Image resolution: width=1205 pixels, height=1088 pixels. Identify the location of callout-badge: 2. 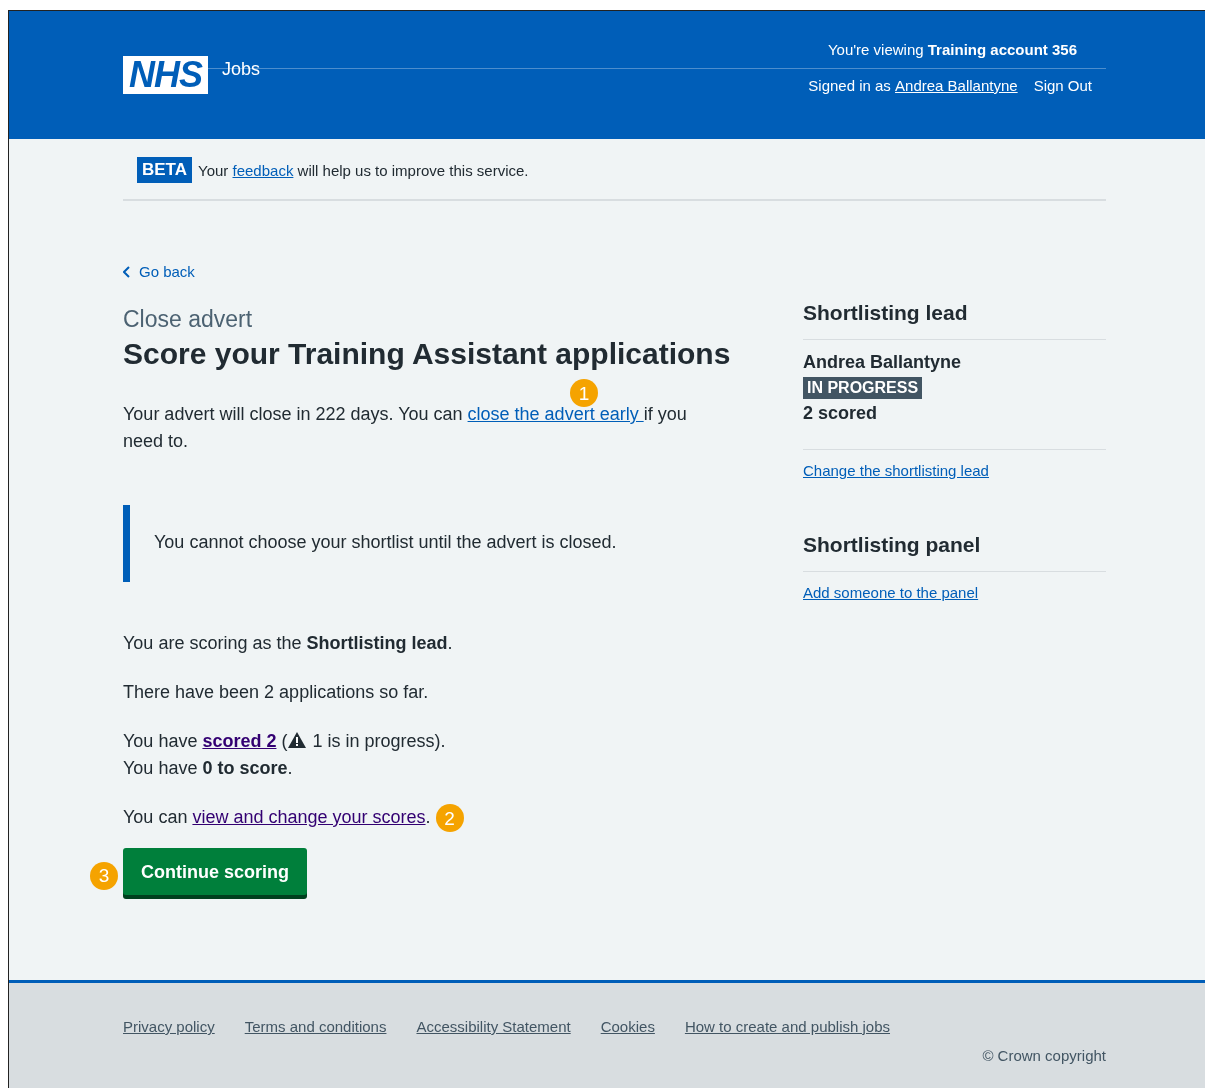
(449, 818).